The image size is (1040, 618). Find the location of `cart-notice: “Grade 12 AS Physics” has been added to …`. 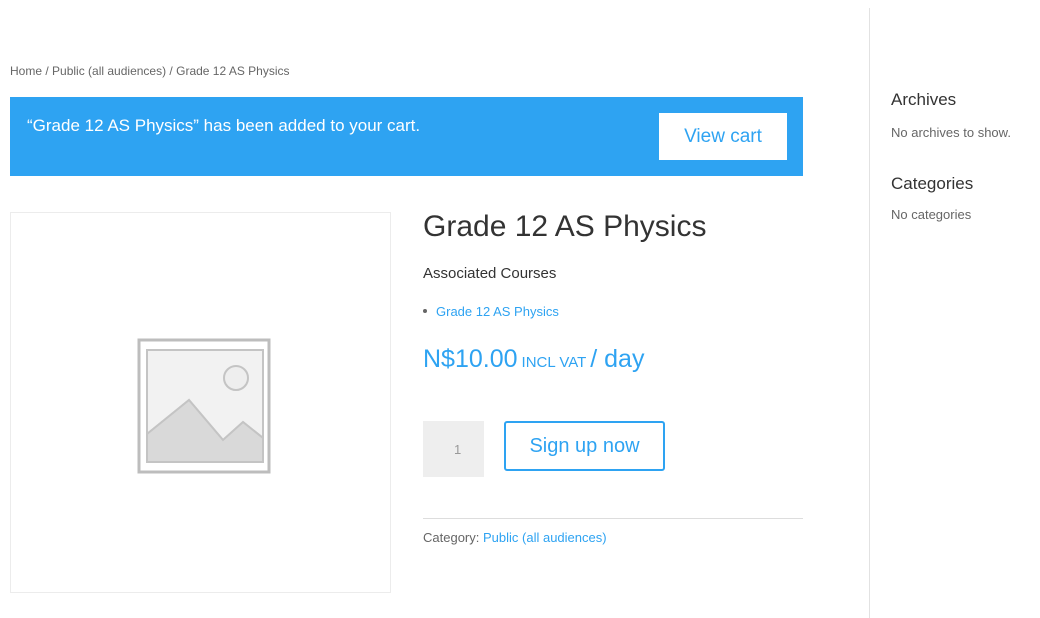

cart-notice: “Grade 12 AS Physics” has been added to … is located at coordinates (406, 136).